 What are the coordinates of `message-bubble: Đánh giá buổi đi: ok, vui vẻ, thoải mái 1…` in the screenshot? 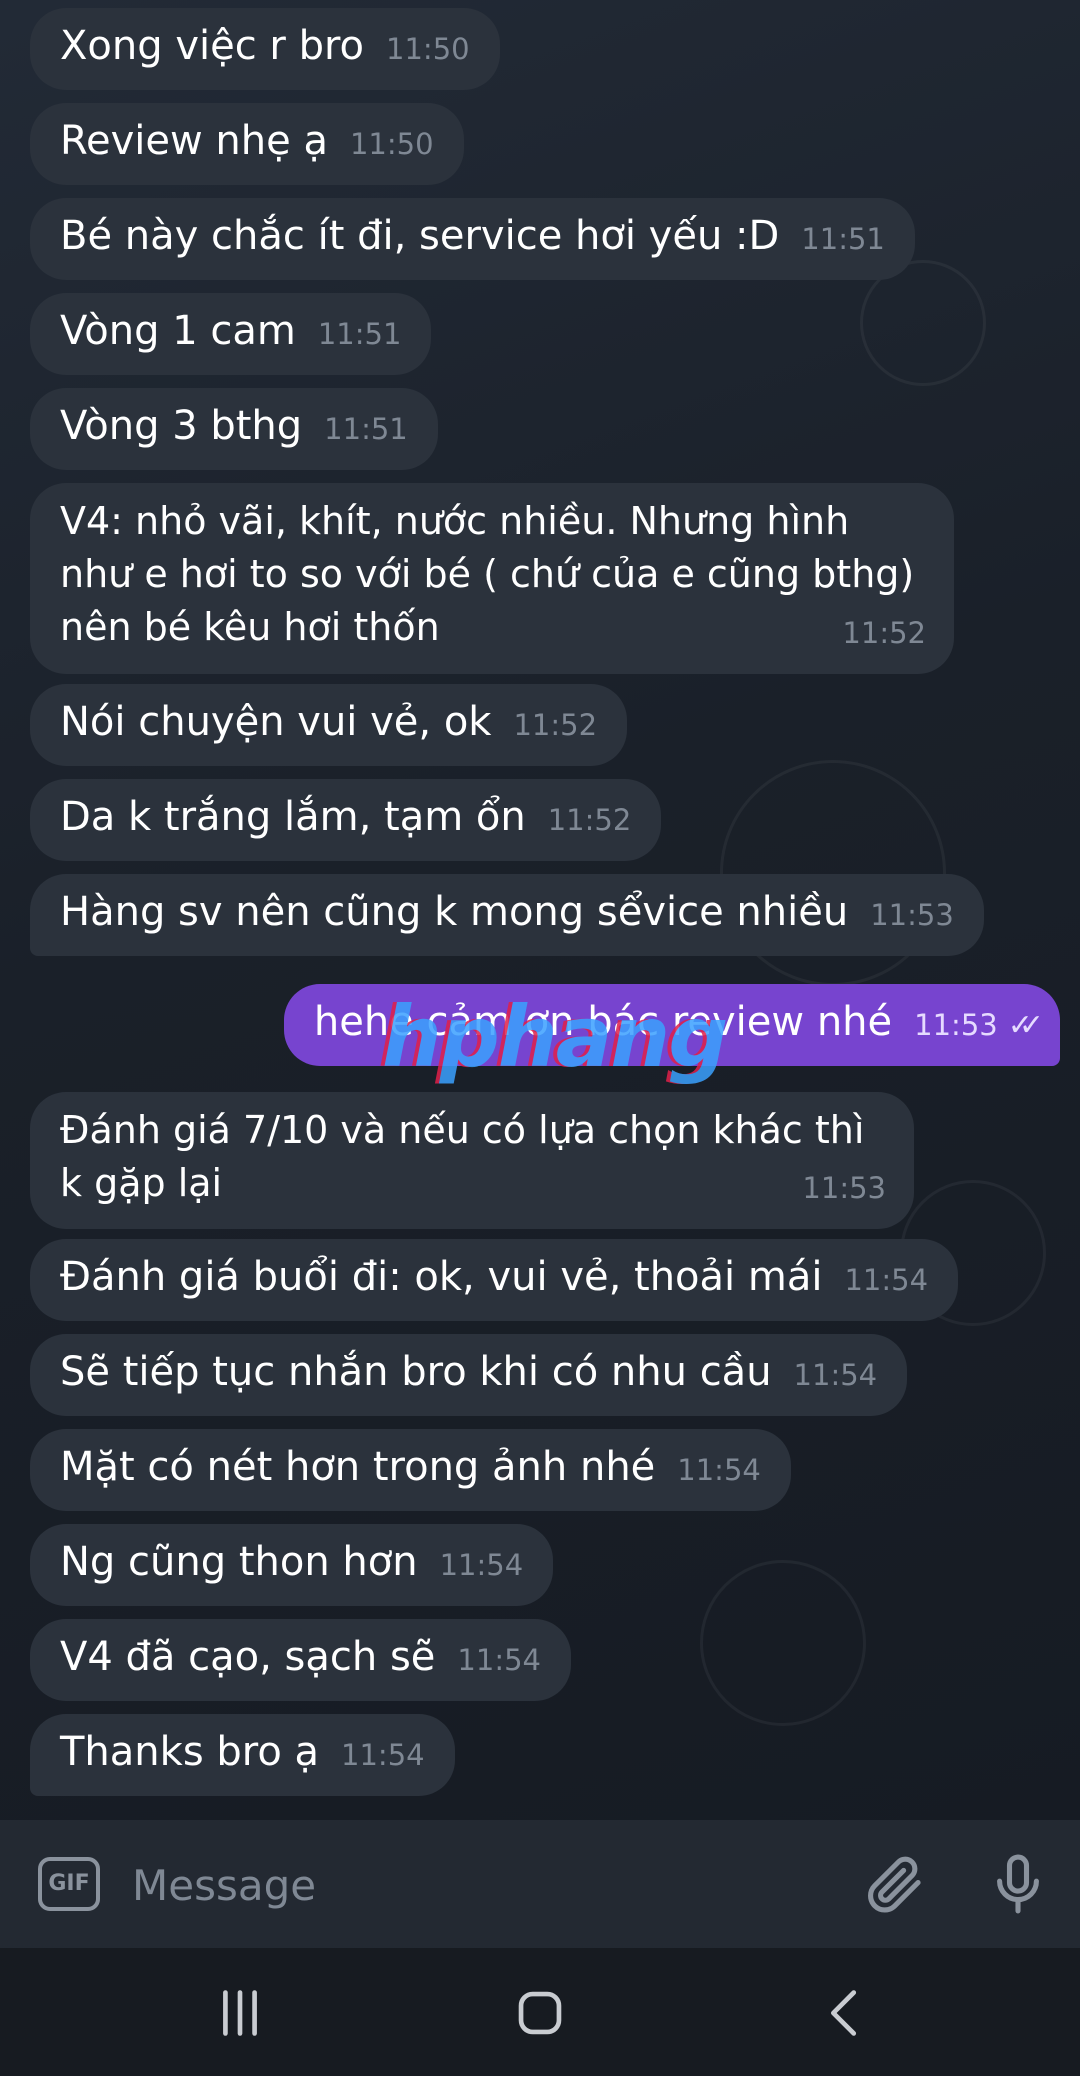 It's located at (494, 1280).